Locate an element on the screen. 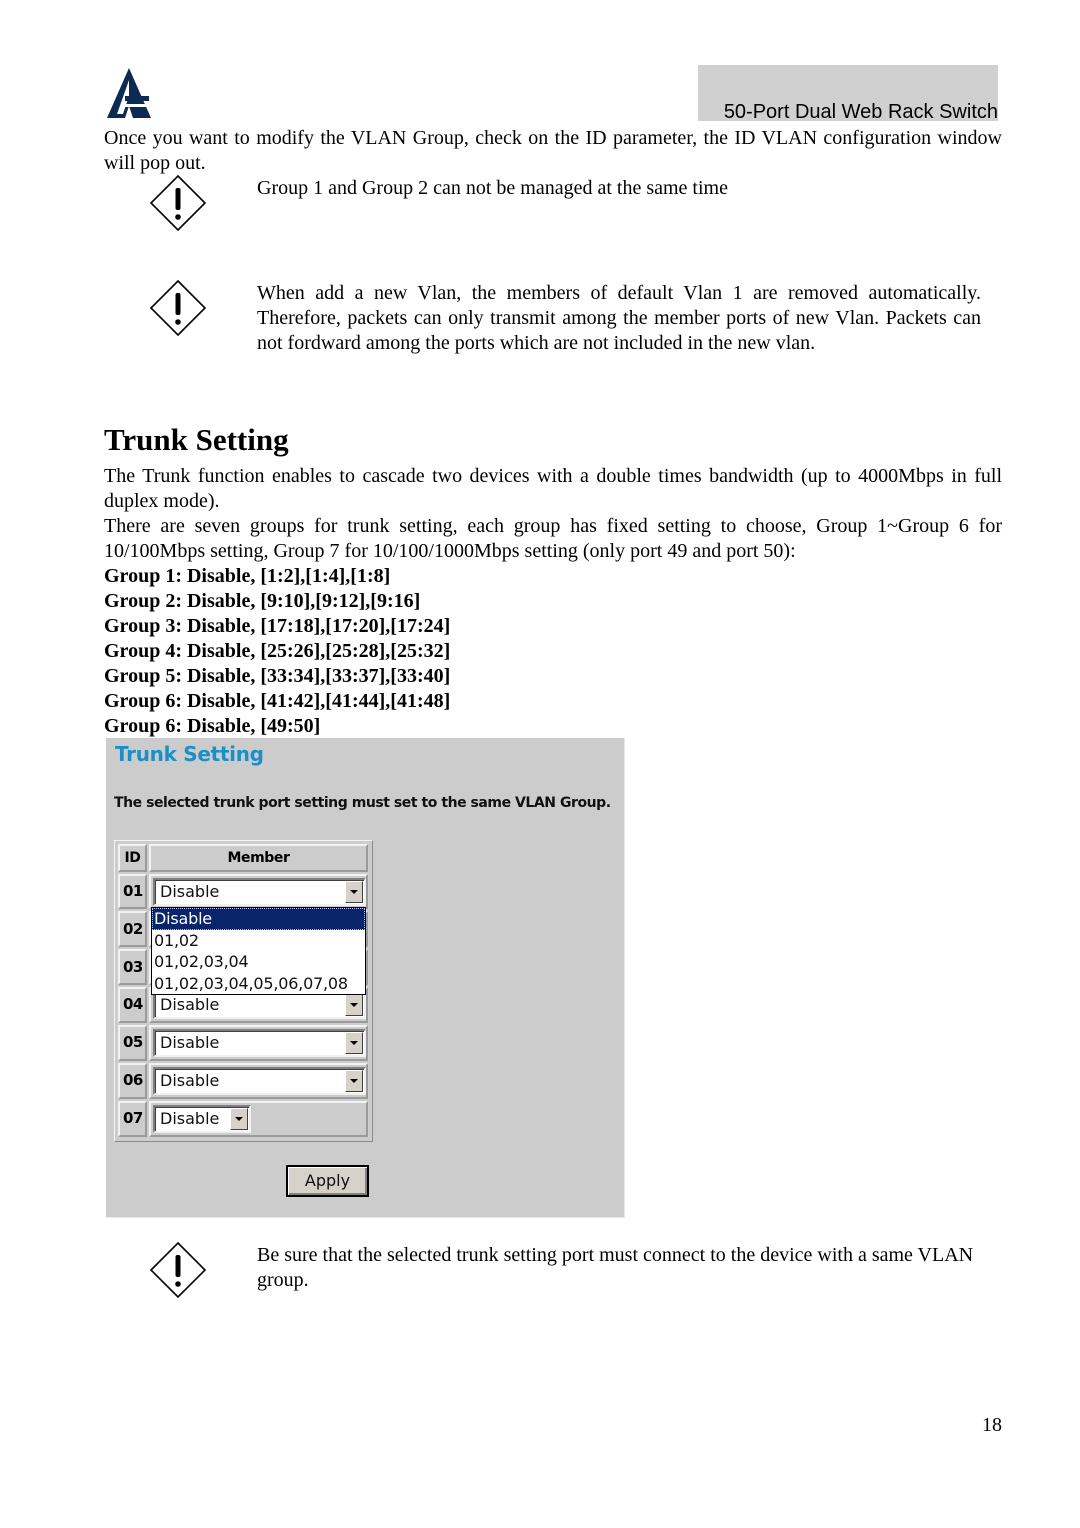  panel-title: Trunk Setting is located at coordinates (189, 754).